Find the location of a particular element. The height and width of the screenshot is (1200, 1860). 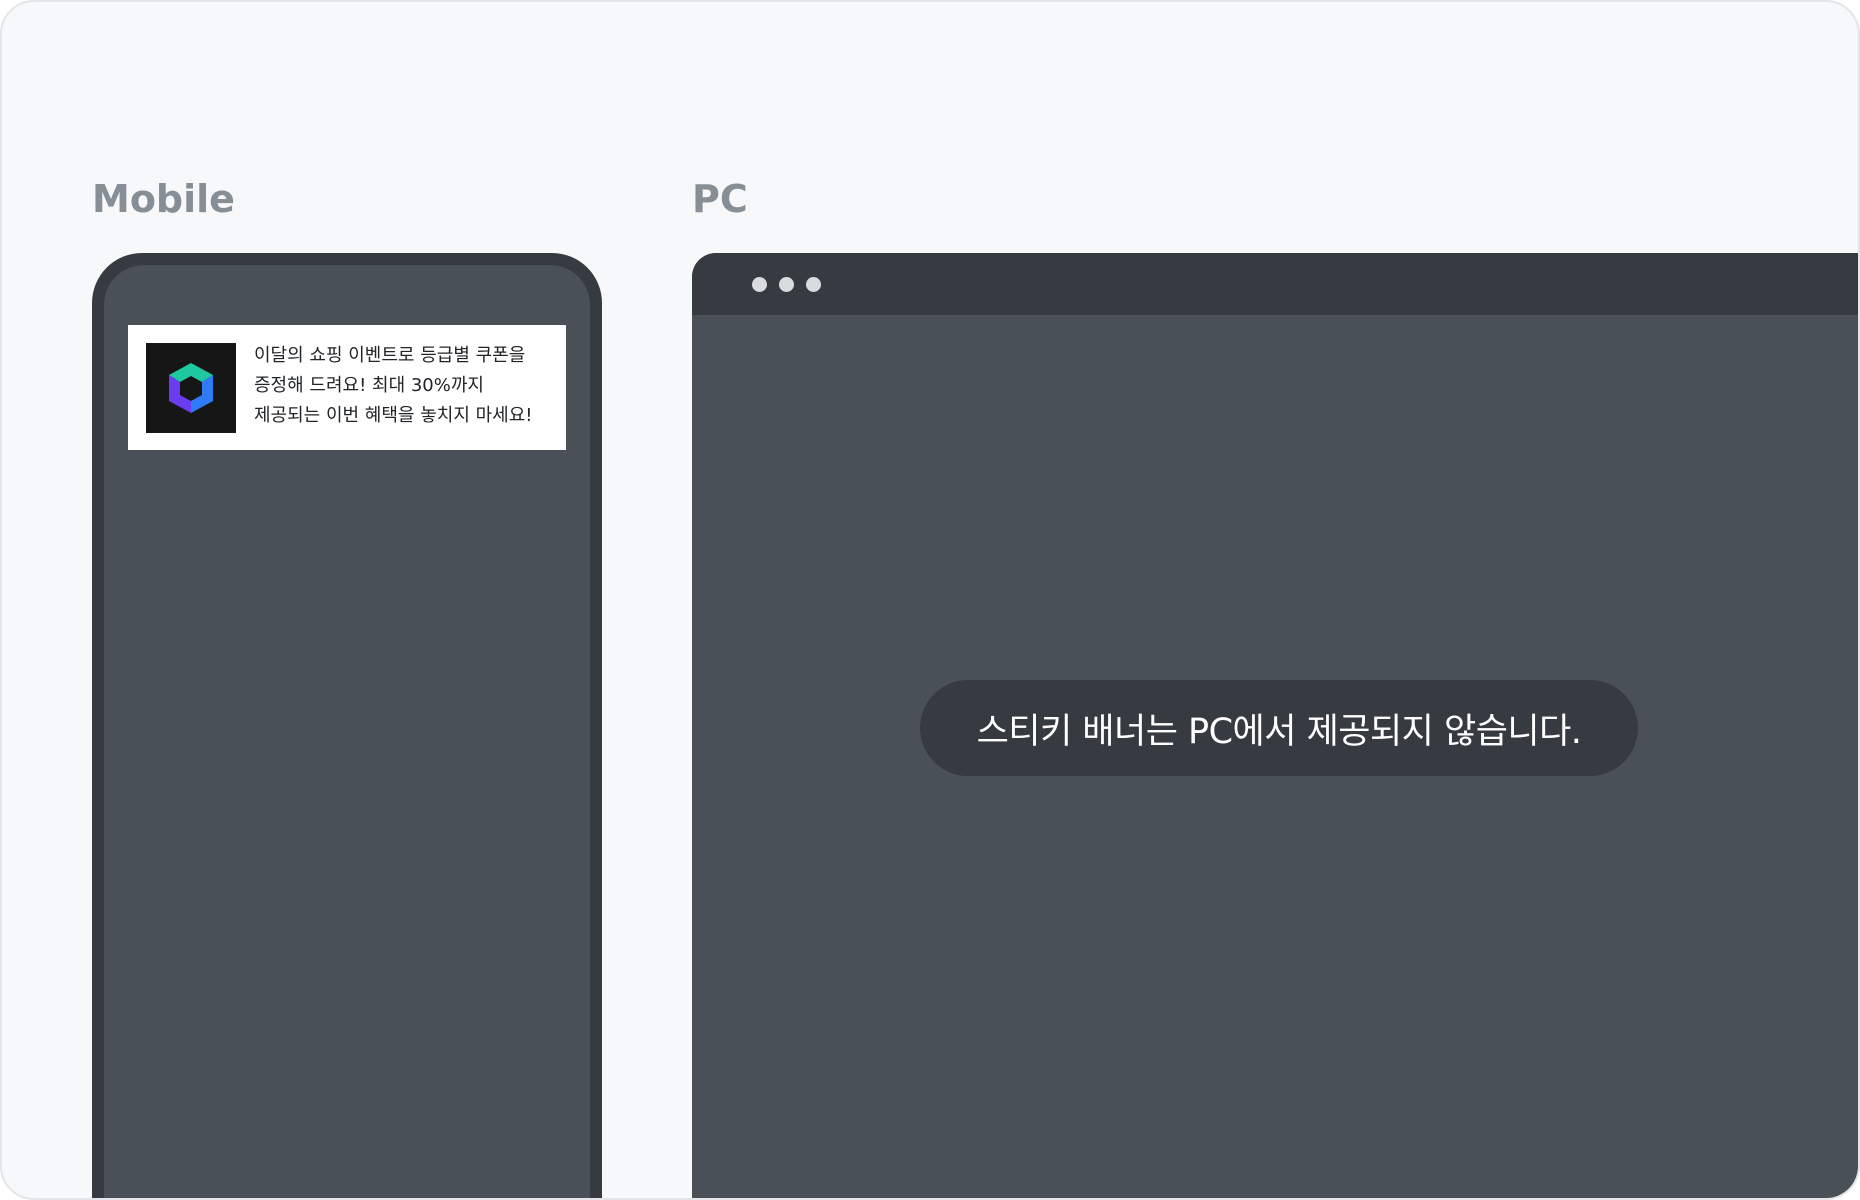

mobile-section-label: Mobile is located at coordinates (163, 199).